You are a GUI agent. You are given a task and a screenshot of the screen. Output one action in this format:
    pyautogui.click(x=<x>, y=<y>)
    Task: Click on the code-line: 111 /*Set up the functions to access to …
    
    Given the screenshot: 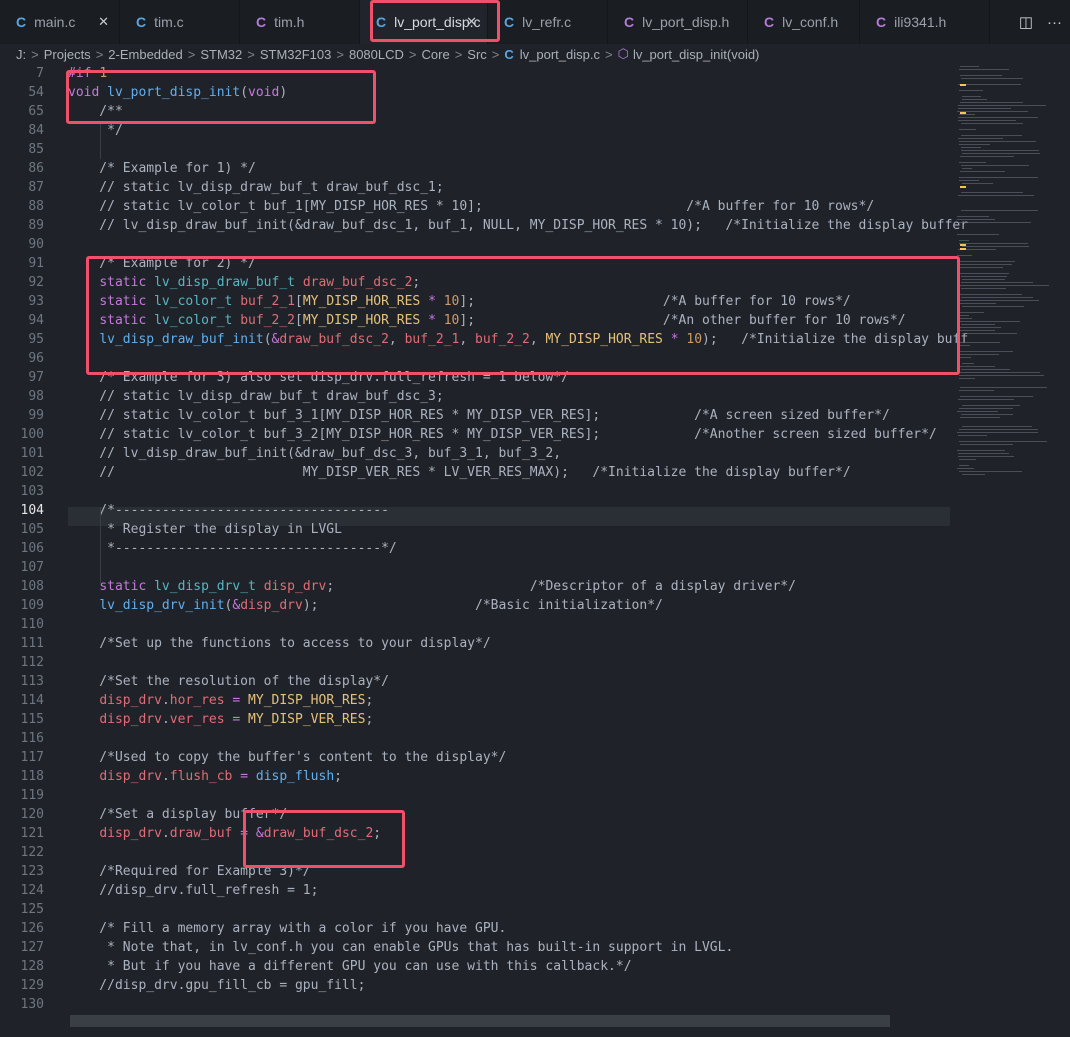 What is the action you would take?
    pyautogui.click(x=475, y=643)
    